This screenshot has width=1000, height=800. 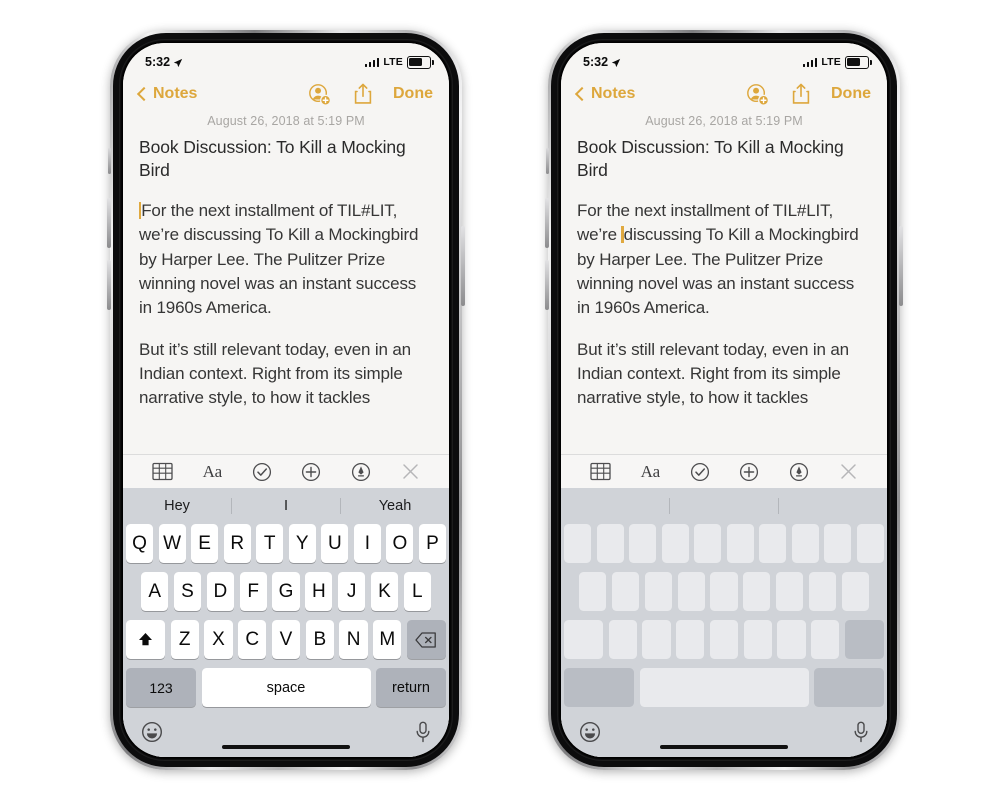 I want to click on keyboard-right: Aa, so click(x=724, y=605).